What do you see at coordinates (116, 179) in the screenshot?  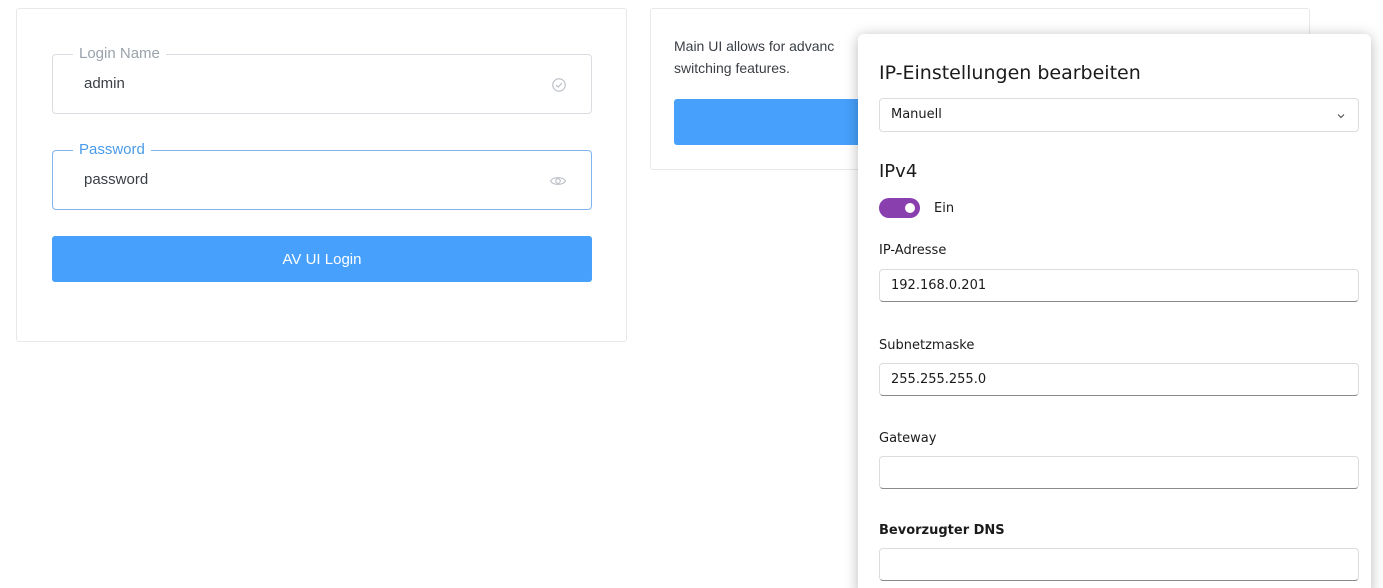 I see `password-value: password` at bounding box center [116, 179].